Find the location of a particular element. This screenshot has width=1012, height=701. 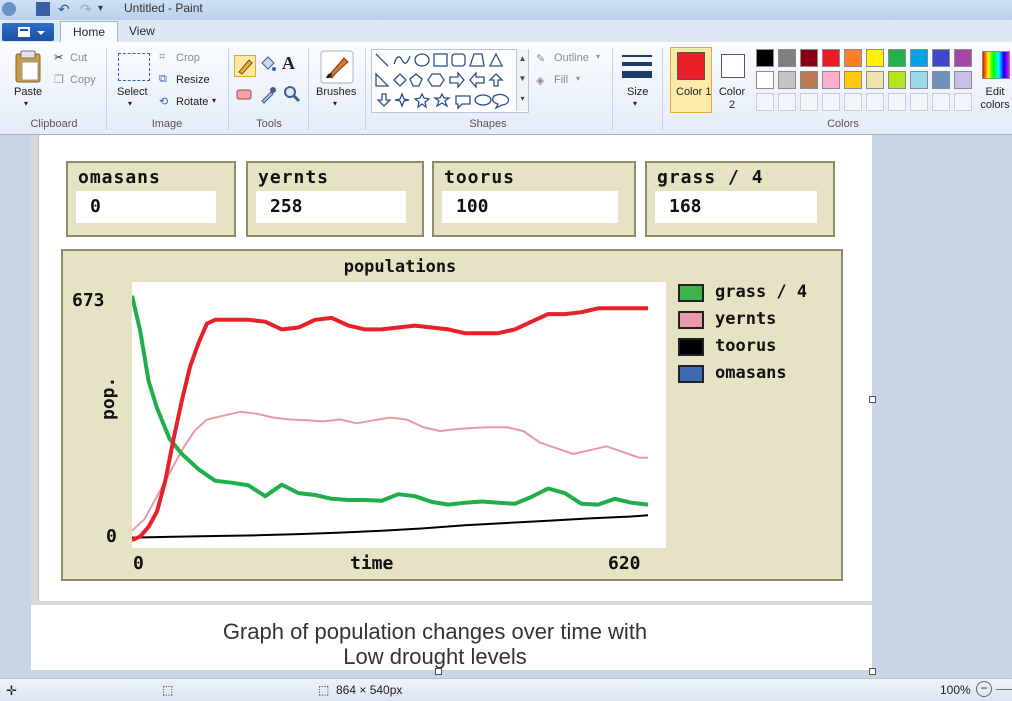

pencil-tool-button is located at coordinates (245, 66).